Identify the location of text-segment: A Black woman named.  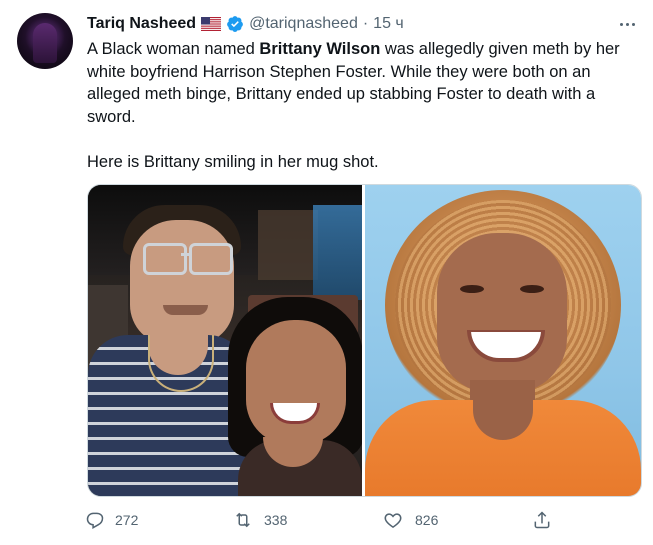
(173, 49).